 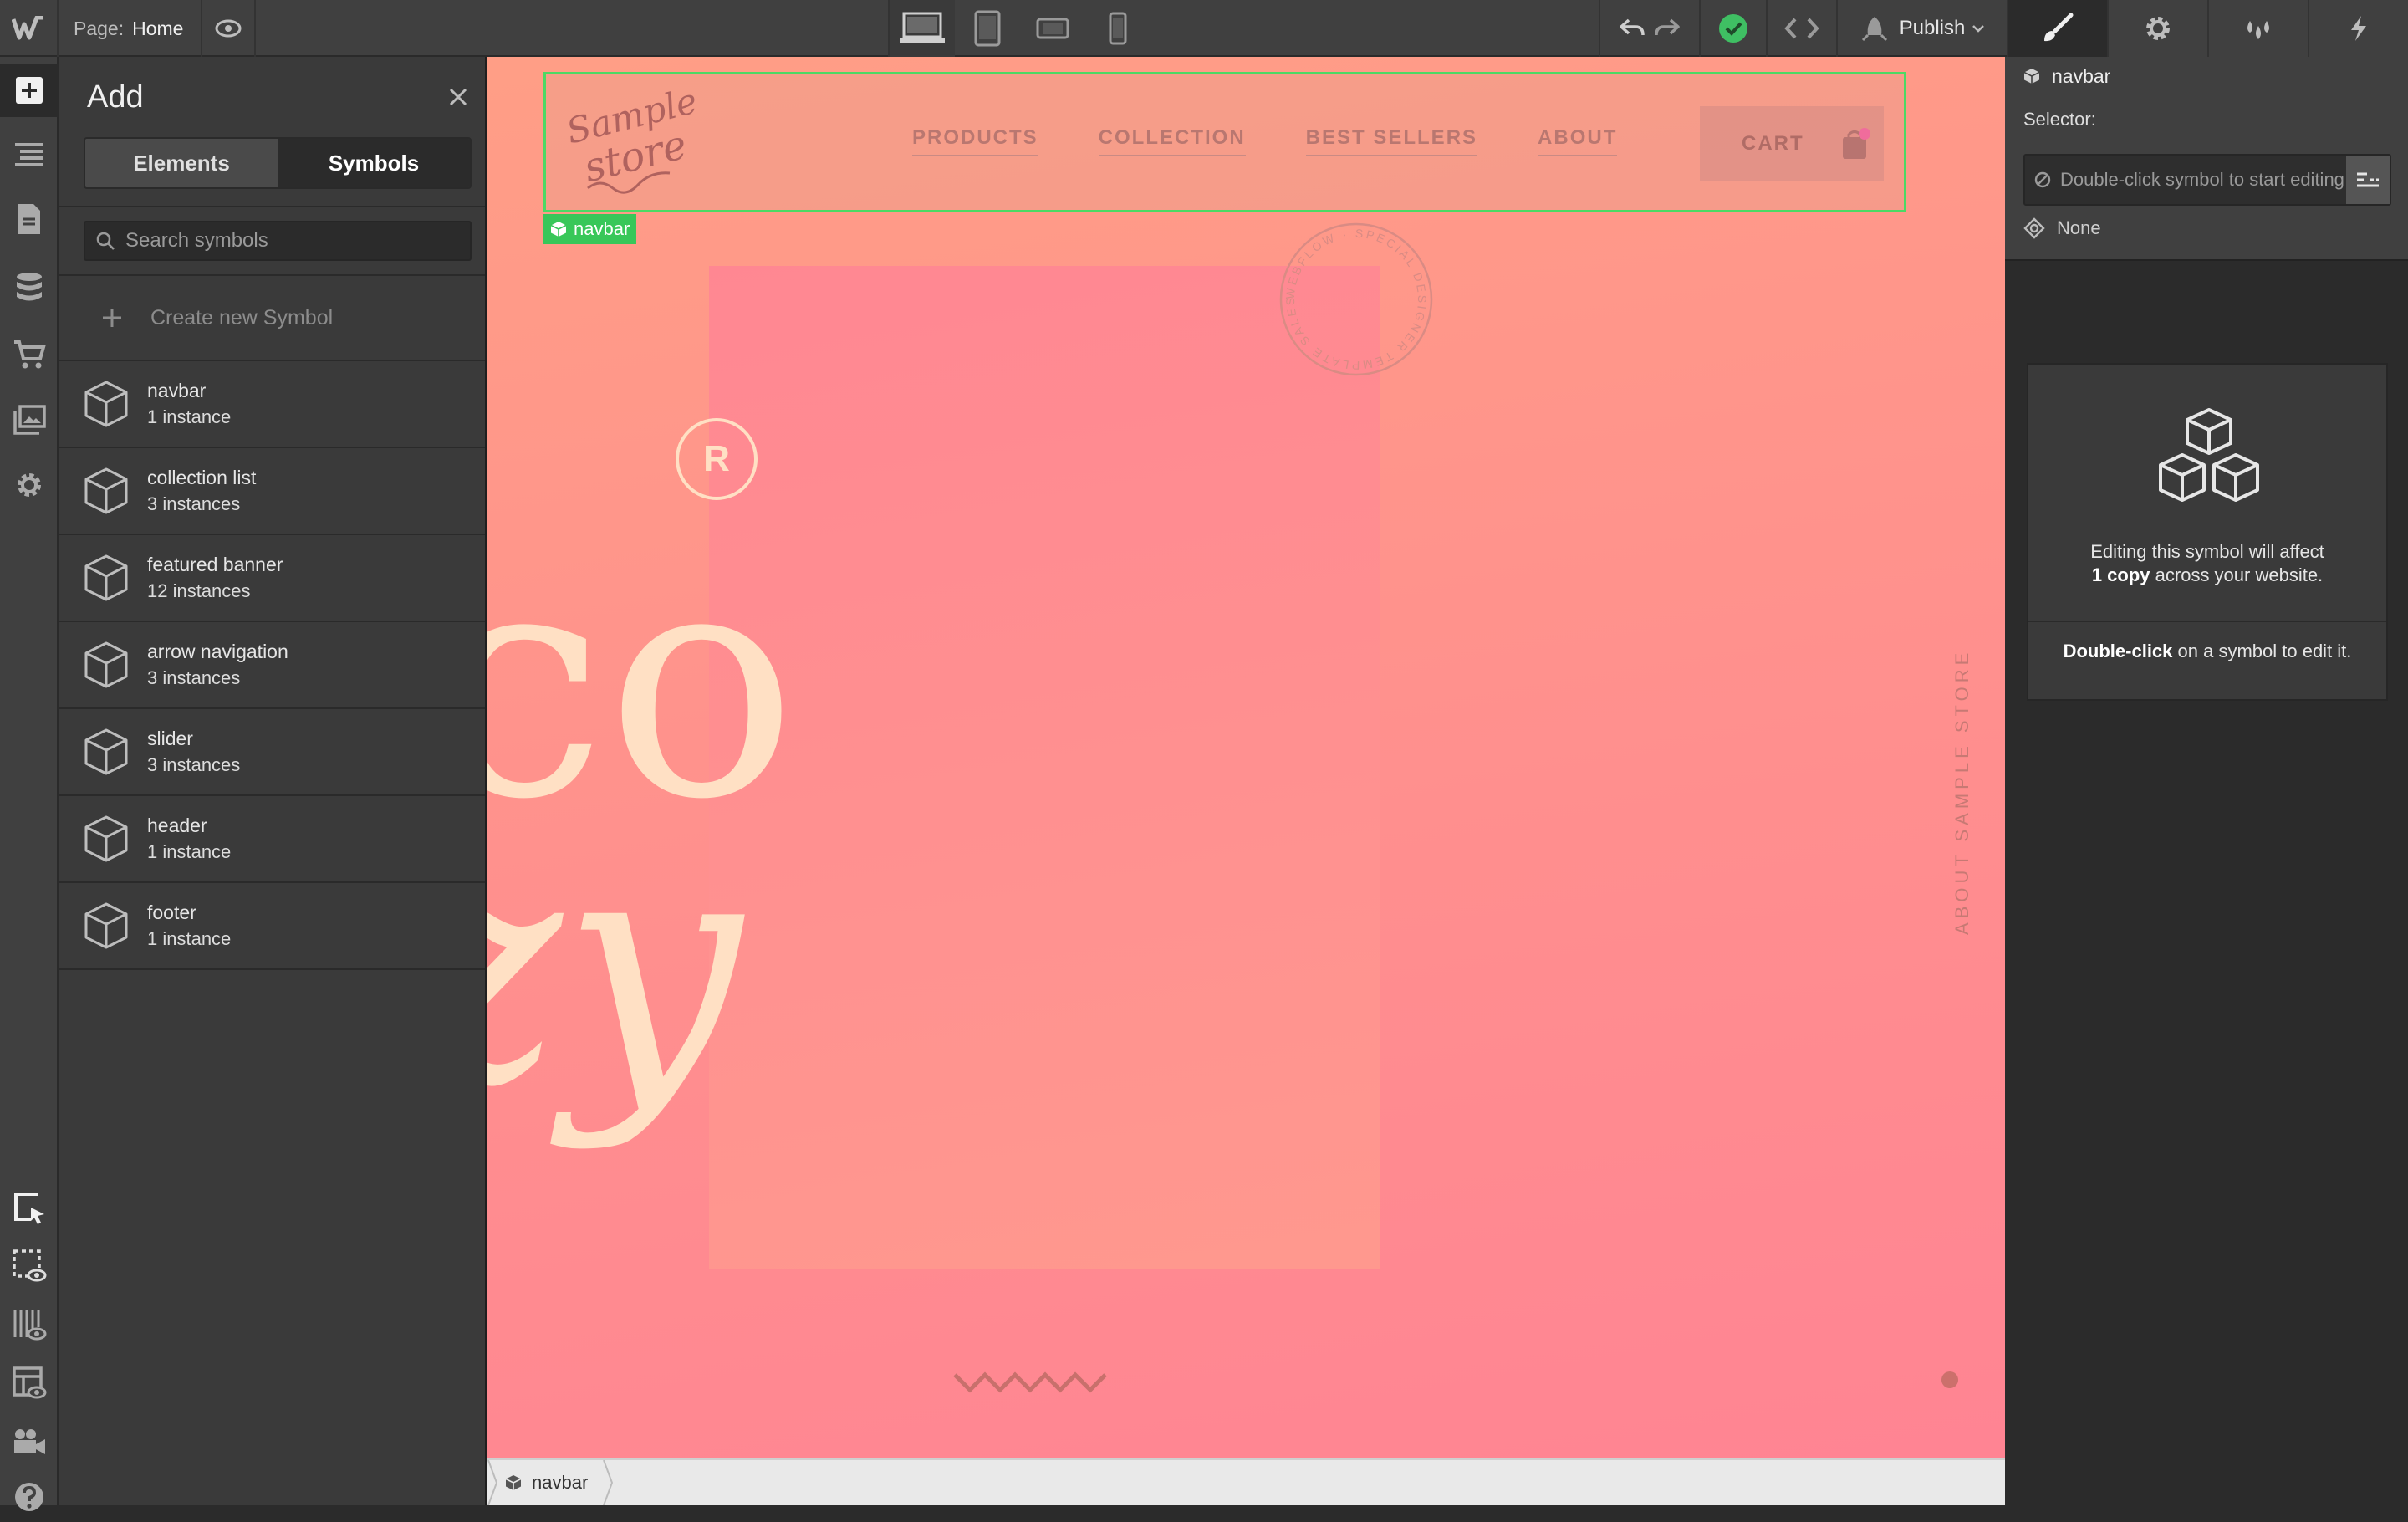 I want to click on tab-style-manager, so click(x=2257, y=29).